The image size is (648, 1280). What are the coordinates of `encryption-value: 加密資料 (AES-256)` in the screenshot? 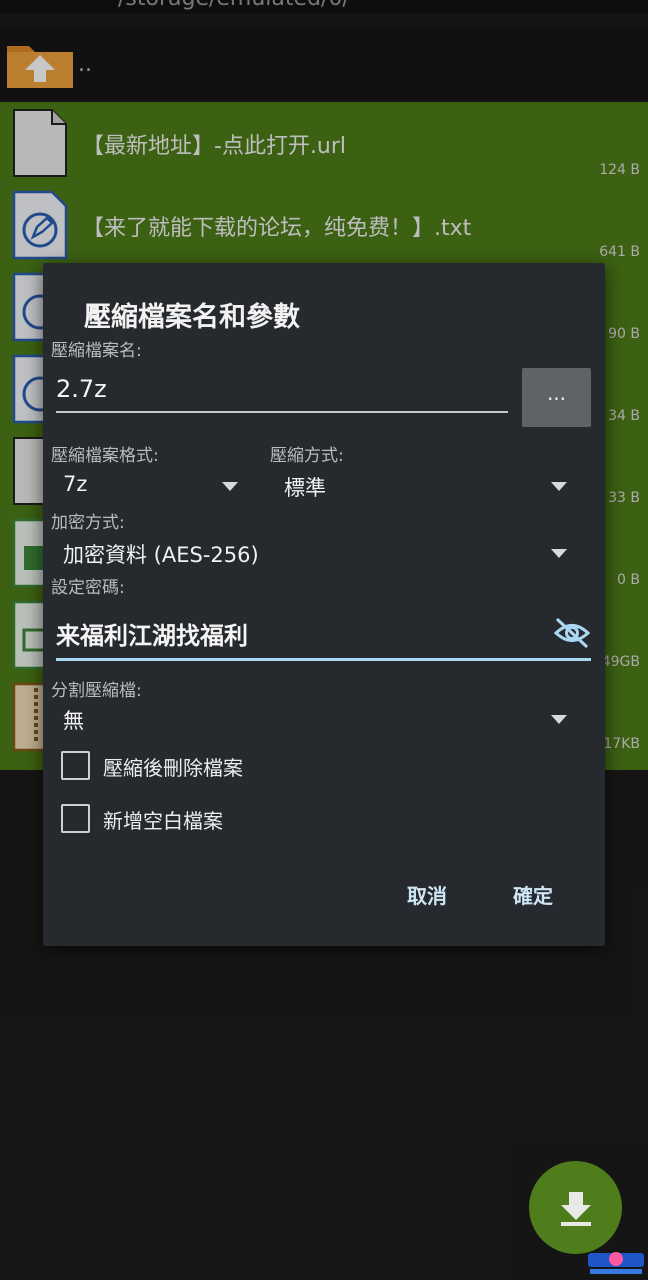 It's located at (161, 555).